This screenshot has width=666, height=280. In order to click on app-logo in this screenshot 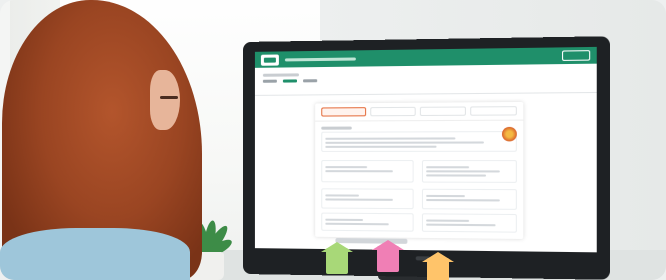, I will do `click(269, 59)`.